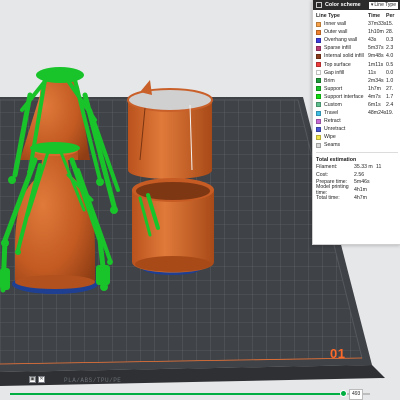  I want to click on legend-row-time: 1h7m, so click(374, 88).